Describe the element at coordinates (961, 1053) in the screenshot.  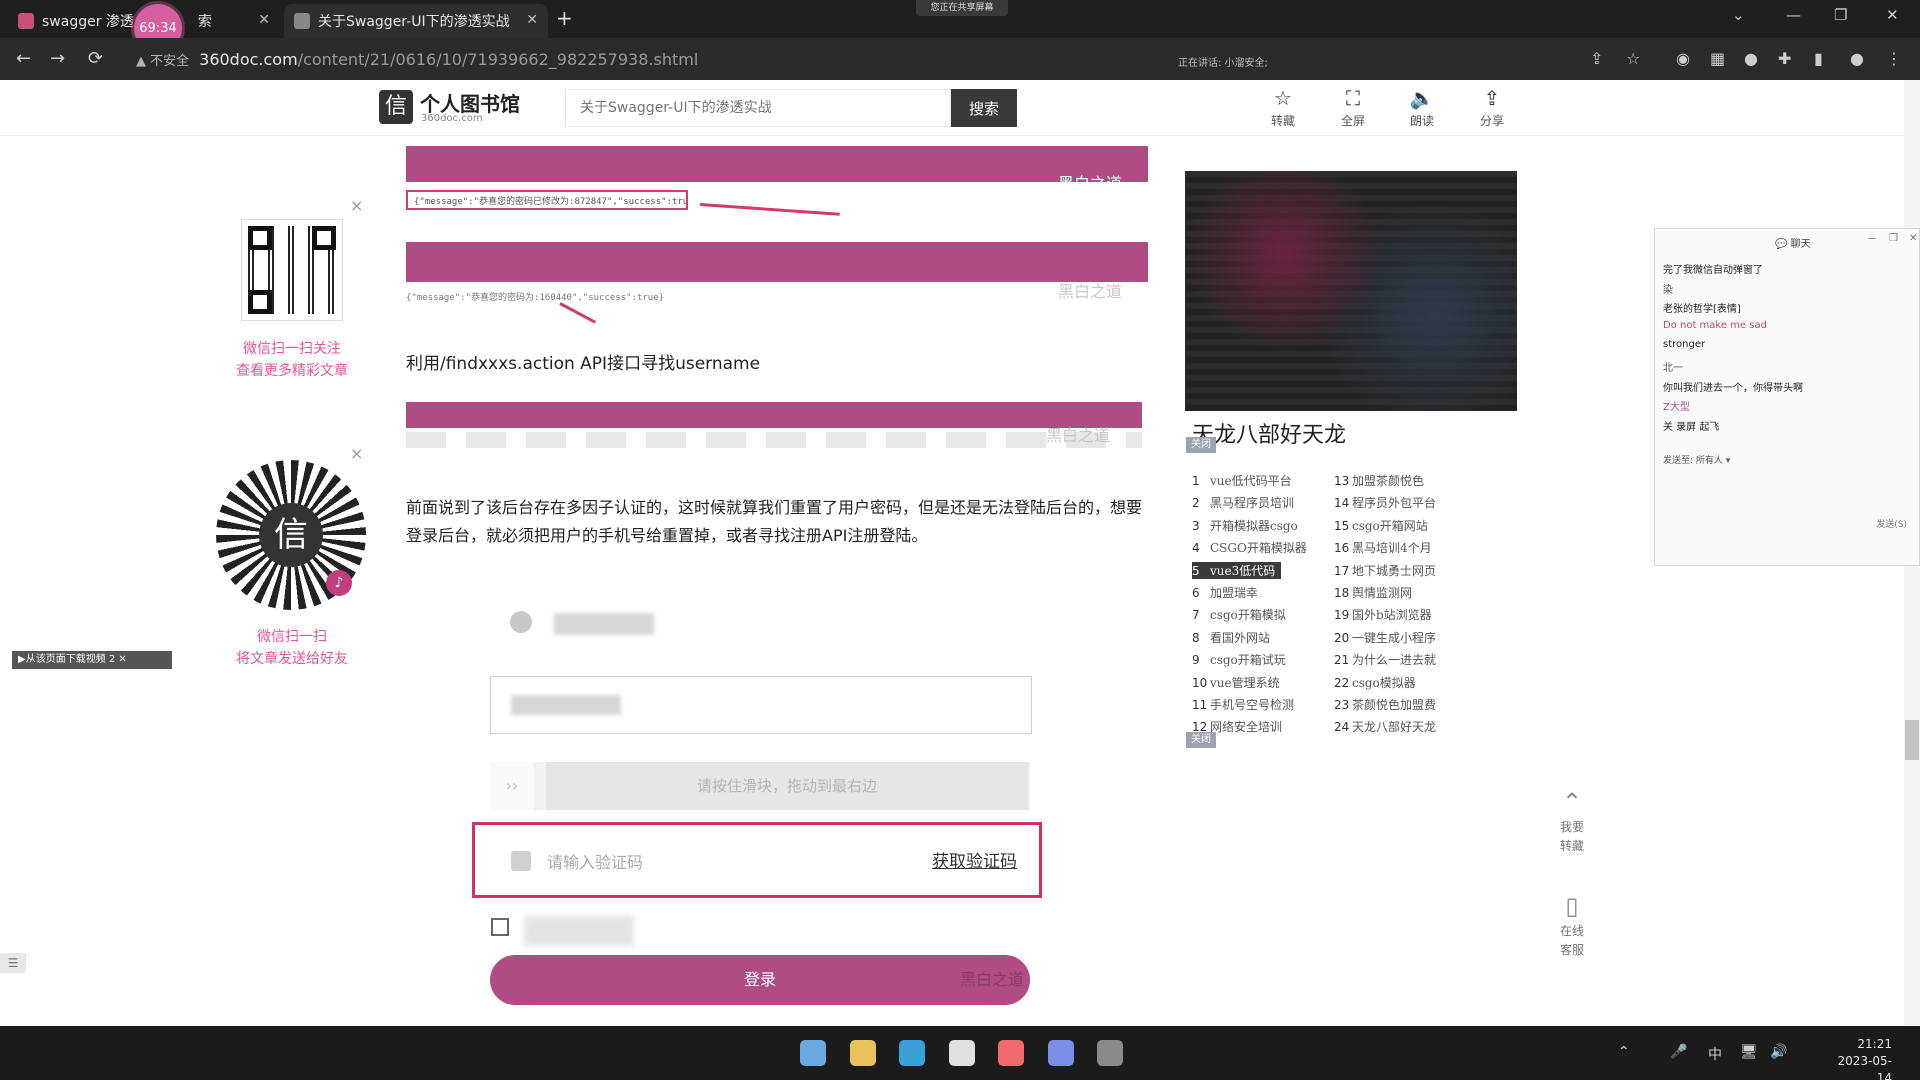
I see `chrome-icon` at that location.